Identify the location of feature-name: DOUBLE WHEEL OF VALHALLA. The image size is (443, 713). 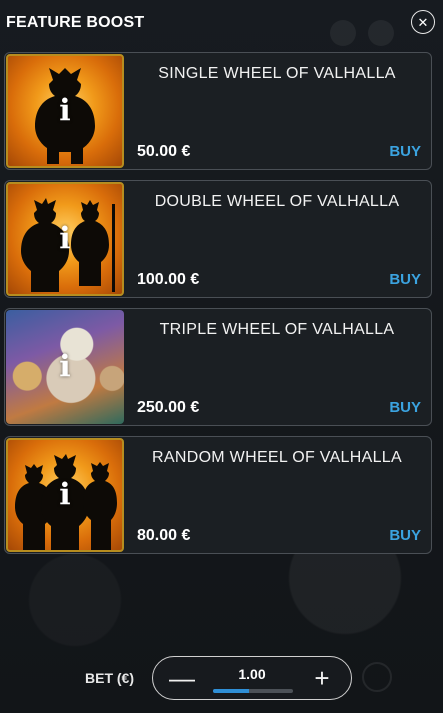
(277, 201).